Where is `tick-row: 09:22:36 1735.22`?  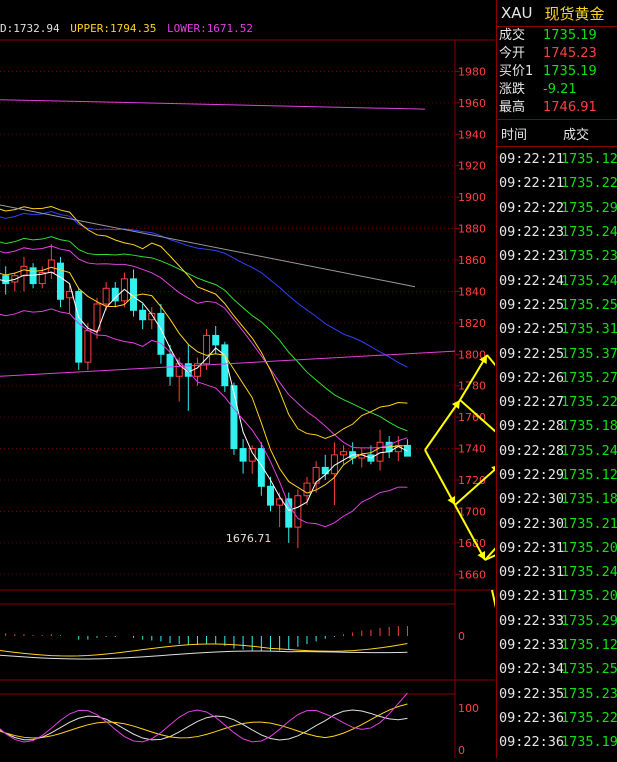 tick-row: 09:22:36 1735.22 is located at coordinates (557, 718).